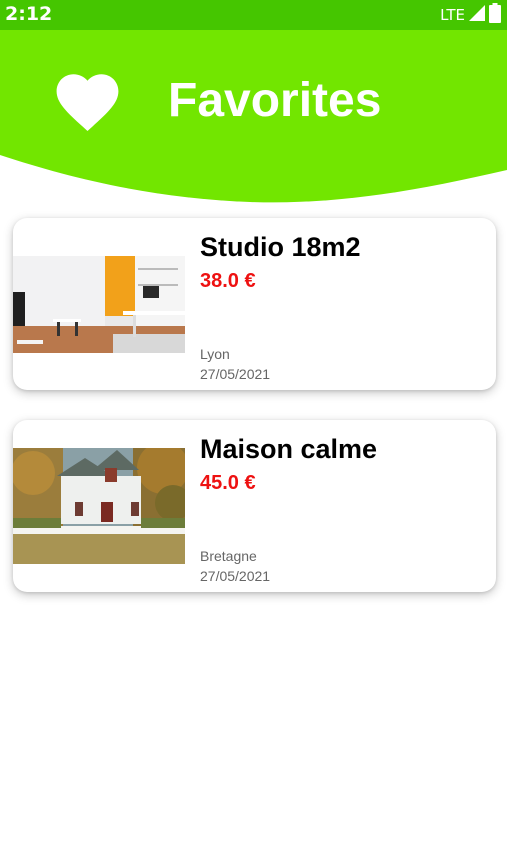 This screenshot has height=846, width=507. Describe the element at coordinates (228, 556) in the screenshot. I see `listing-city: Bretagne` at that location.